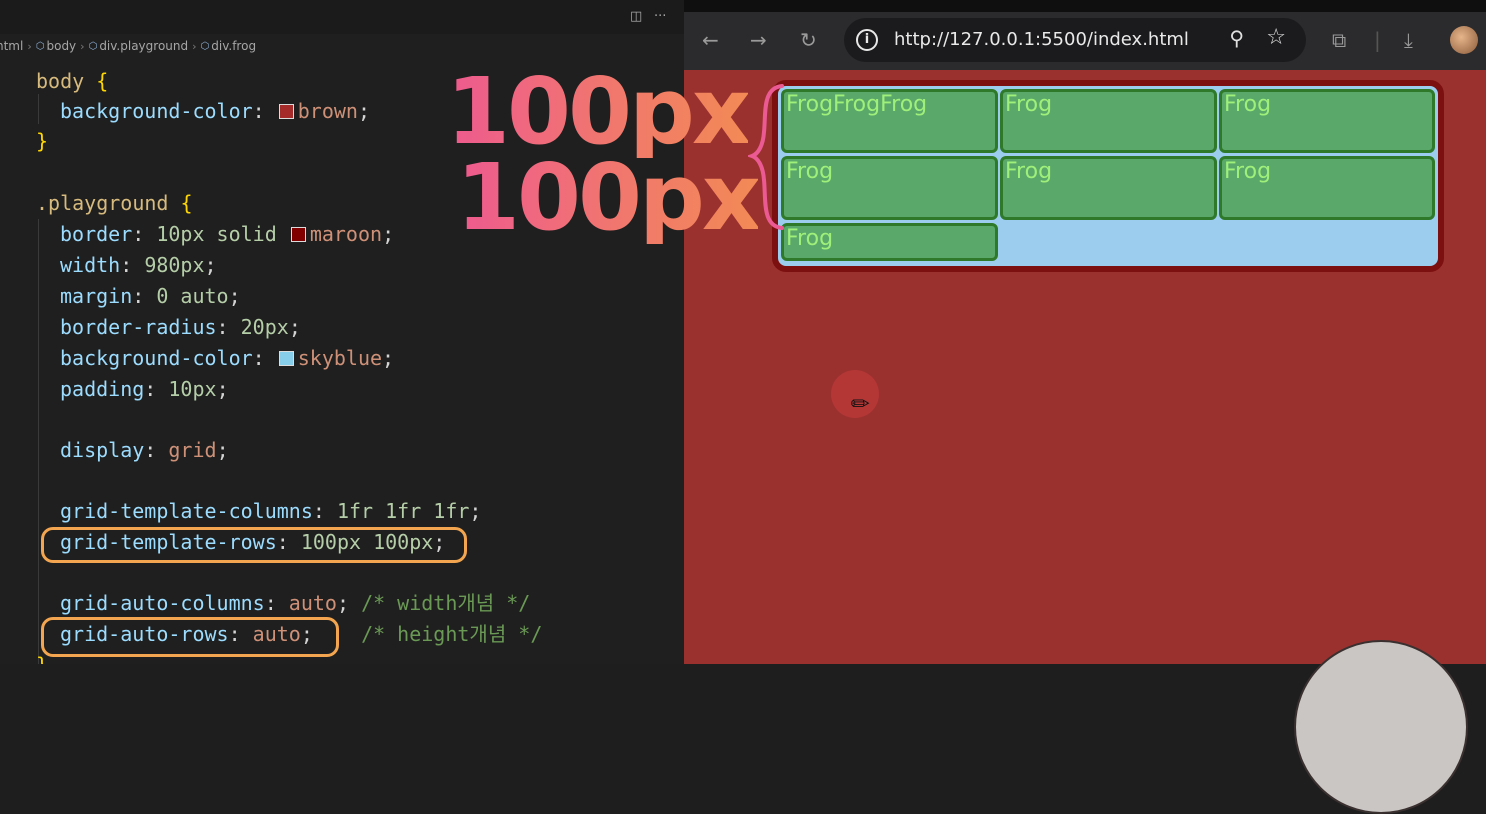 Image resolution: width=1486 pixels, height=814 pixels. What do you see at coordinates (227, 358) in the screenshot?
I see `code-line: background-color: skyblue;` at bounding box center [227, 358].